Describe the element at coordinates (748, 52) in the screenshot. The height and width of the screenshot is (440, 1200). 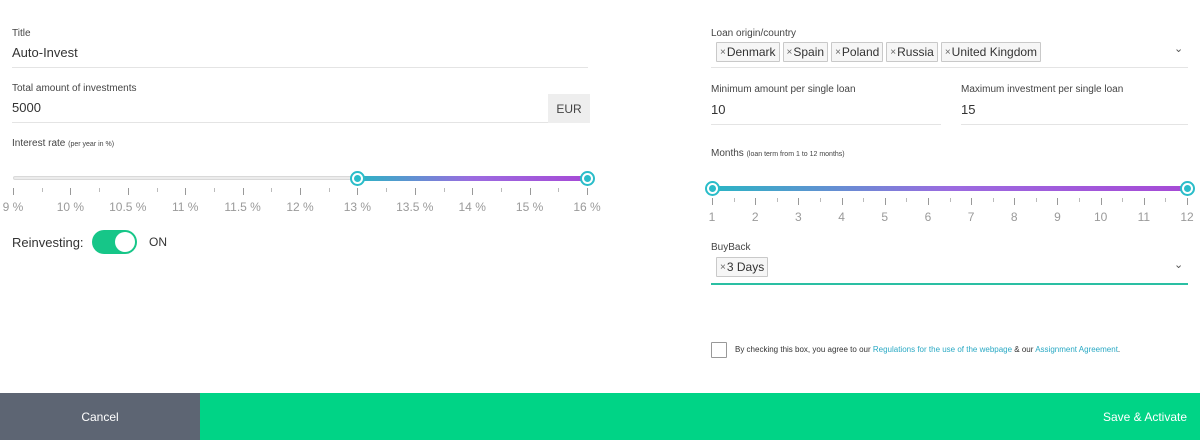
I see `selected-chip: × Denmark` at that location.